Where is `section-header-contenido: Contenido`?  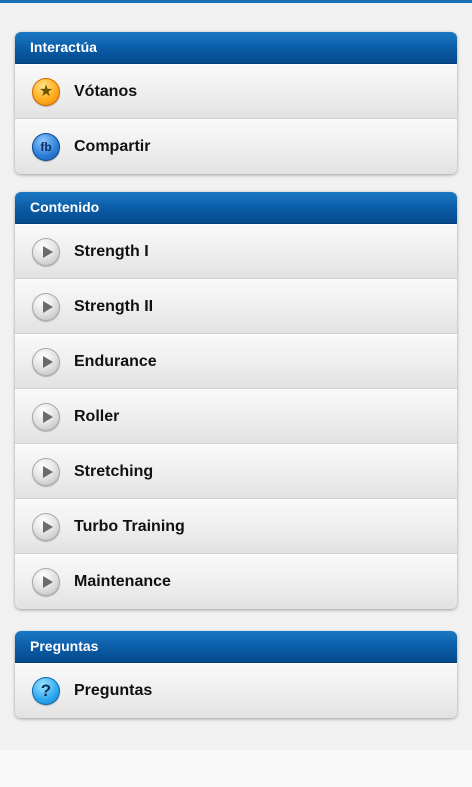
section-header-contenido: Contenido is located at coordinates (236, 208).